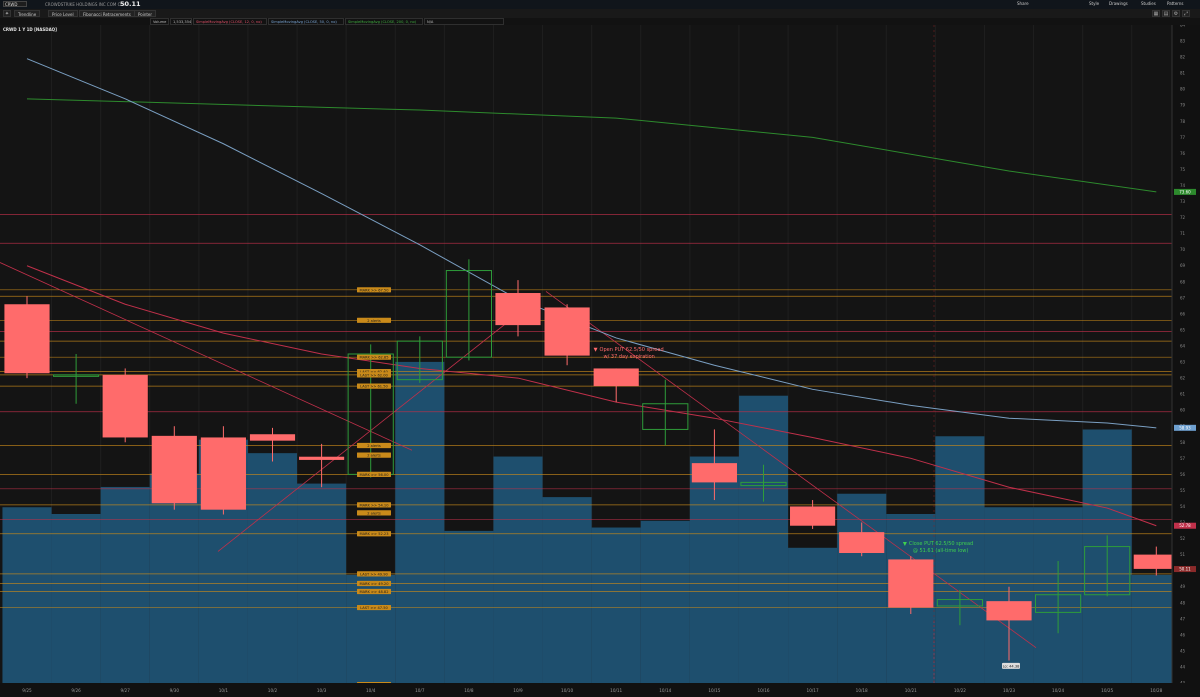 This screenshot has height=697, width=1200. What do you see at coordinates (1183, 378) in the screenshot?
I see `y-tick-label: 62` at bounding box center [1183, 378].